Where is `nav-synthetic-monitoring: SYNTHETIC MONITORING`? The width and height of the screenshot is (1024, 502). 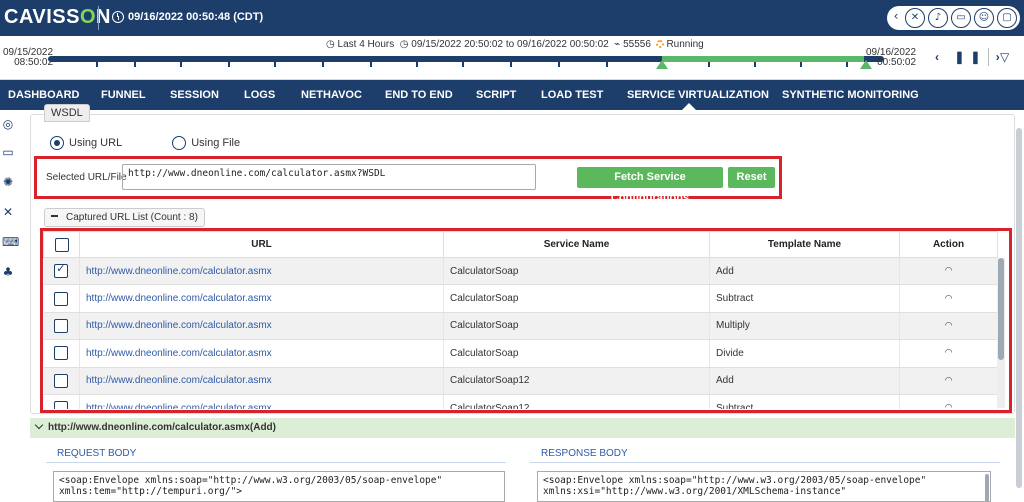 nav-synthetic-monitoring: SYNTHETIC MONITORING is located at coordinates (850, 95).